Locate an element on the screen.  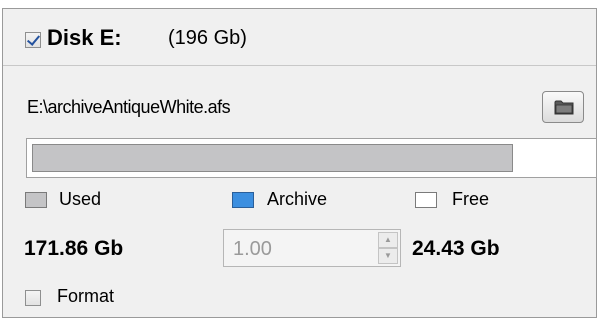
legend-archive-label: Archive is located at coordinates (297, 199).